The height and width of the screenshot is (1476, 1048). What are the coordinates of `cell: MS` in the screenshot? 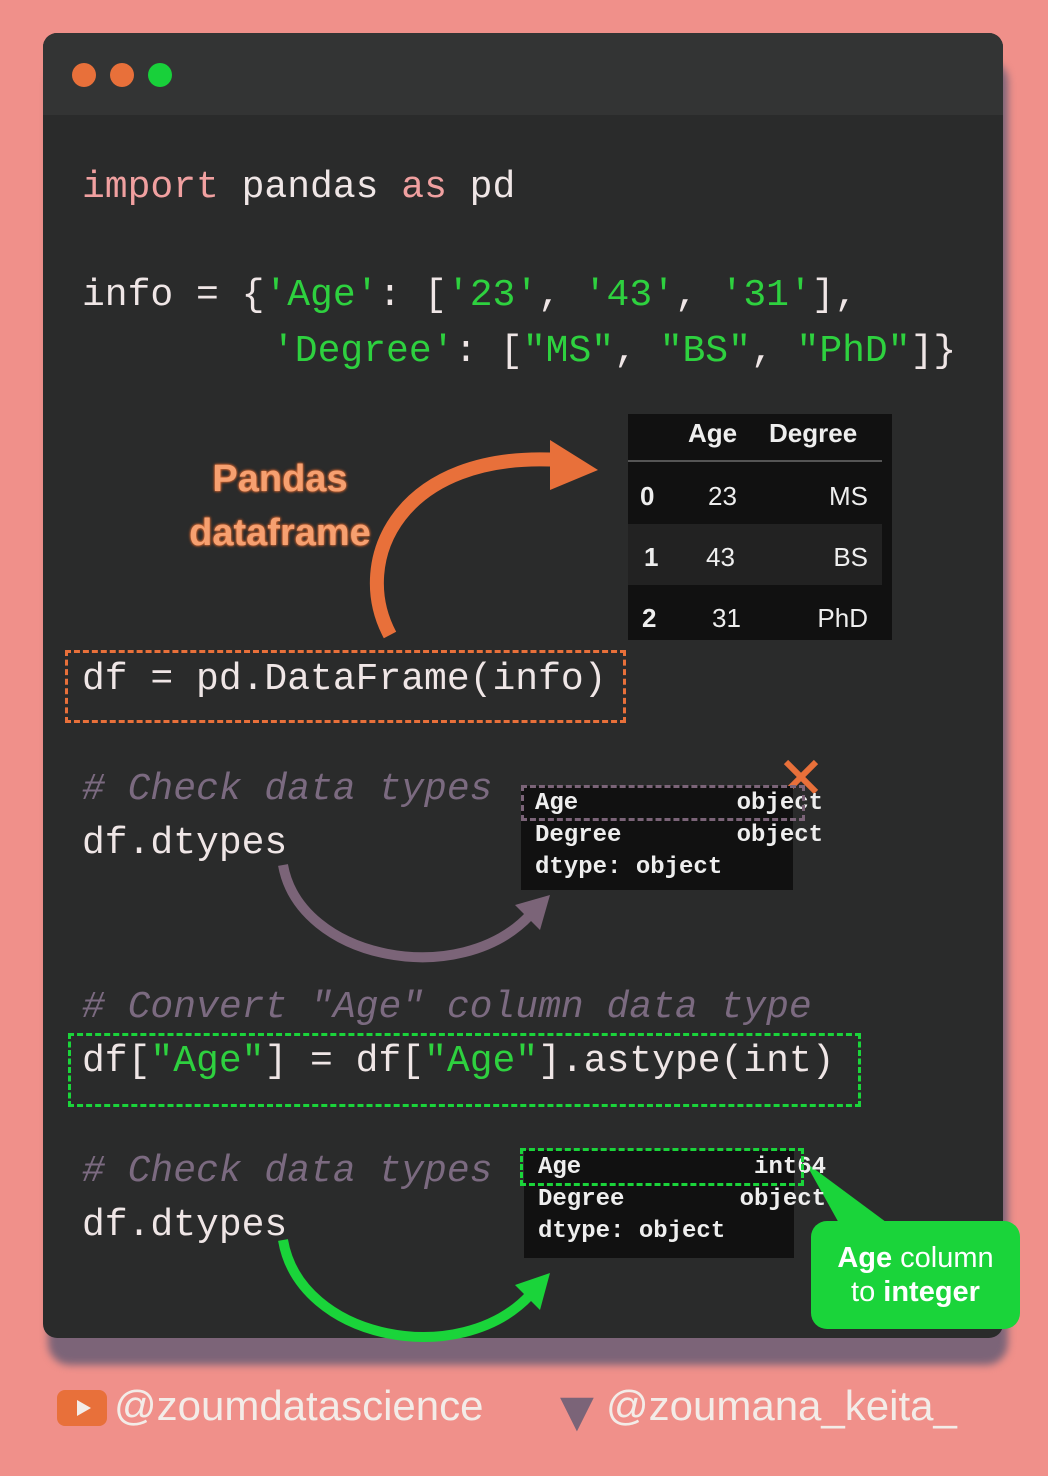 It's located at (848, 496).